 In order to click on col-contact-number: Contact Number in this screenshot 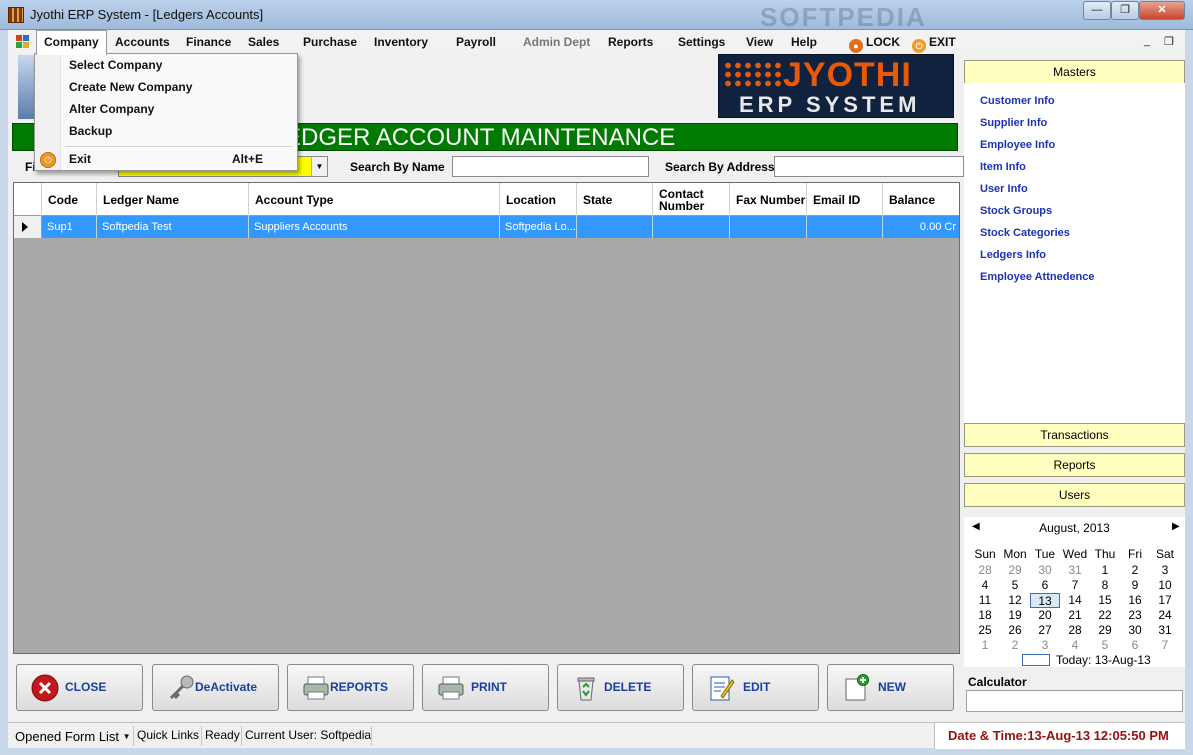, I will do `click(691, 199)`.